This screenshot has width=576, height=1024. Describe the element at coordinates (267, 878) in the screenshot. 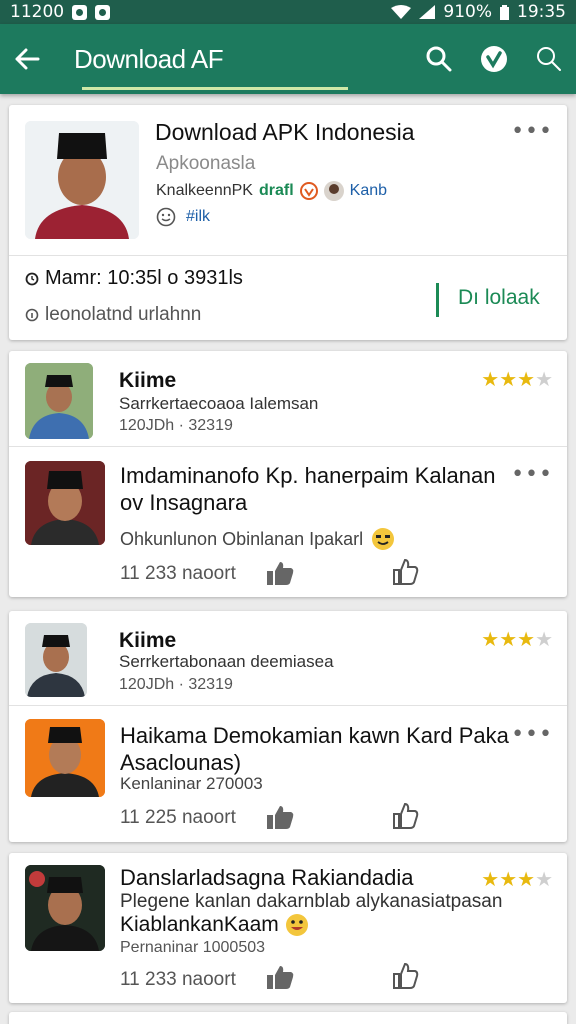

I see `post-author-name: Danslarladsagna Rakiandadia` at that location.